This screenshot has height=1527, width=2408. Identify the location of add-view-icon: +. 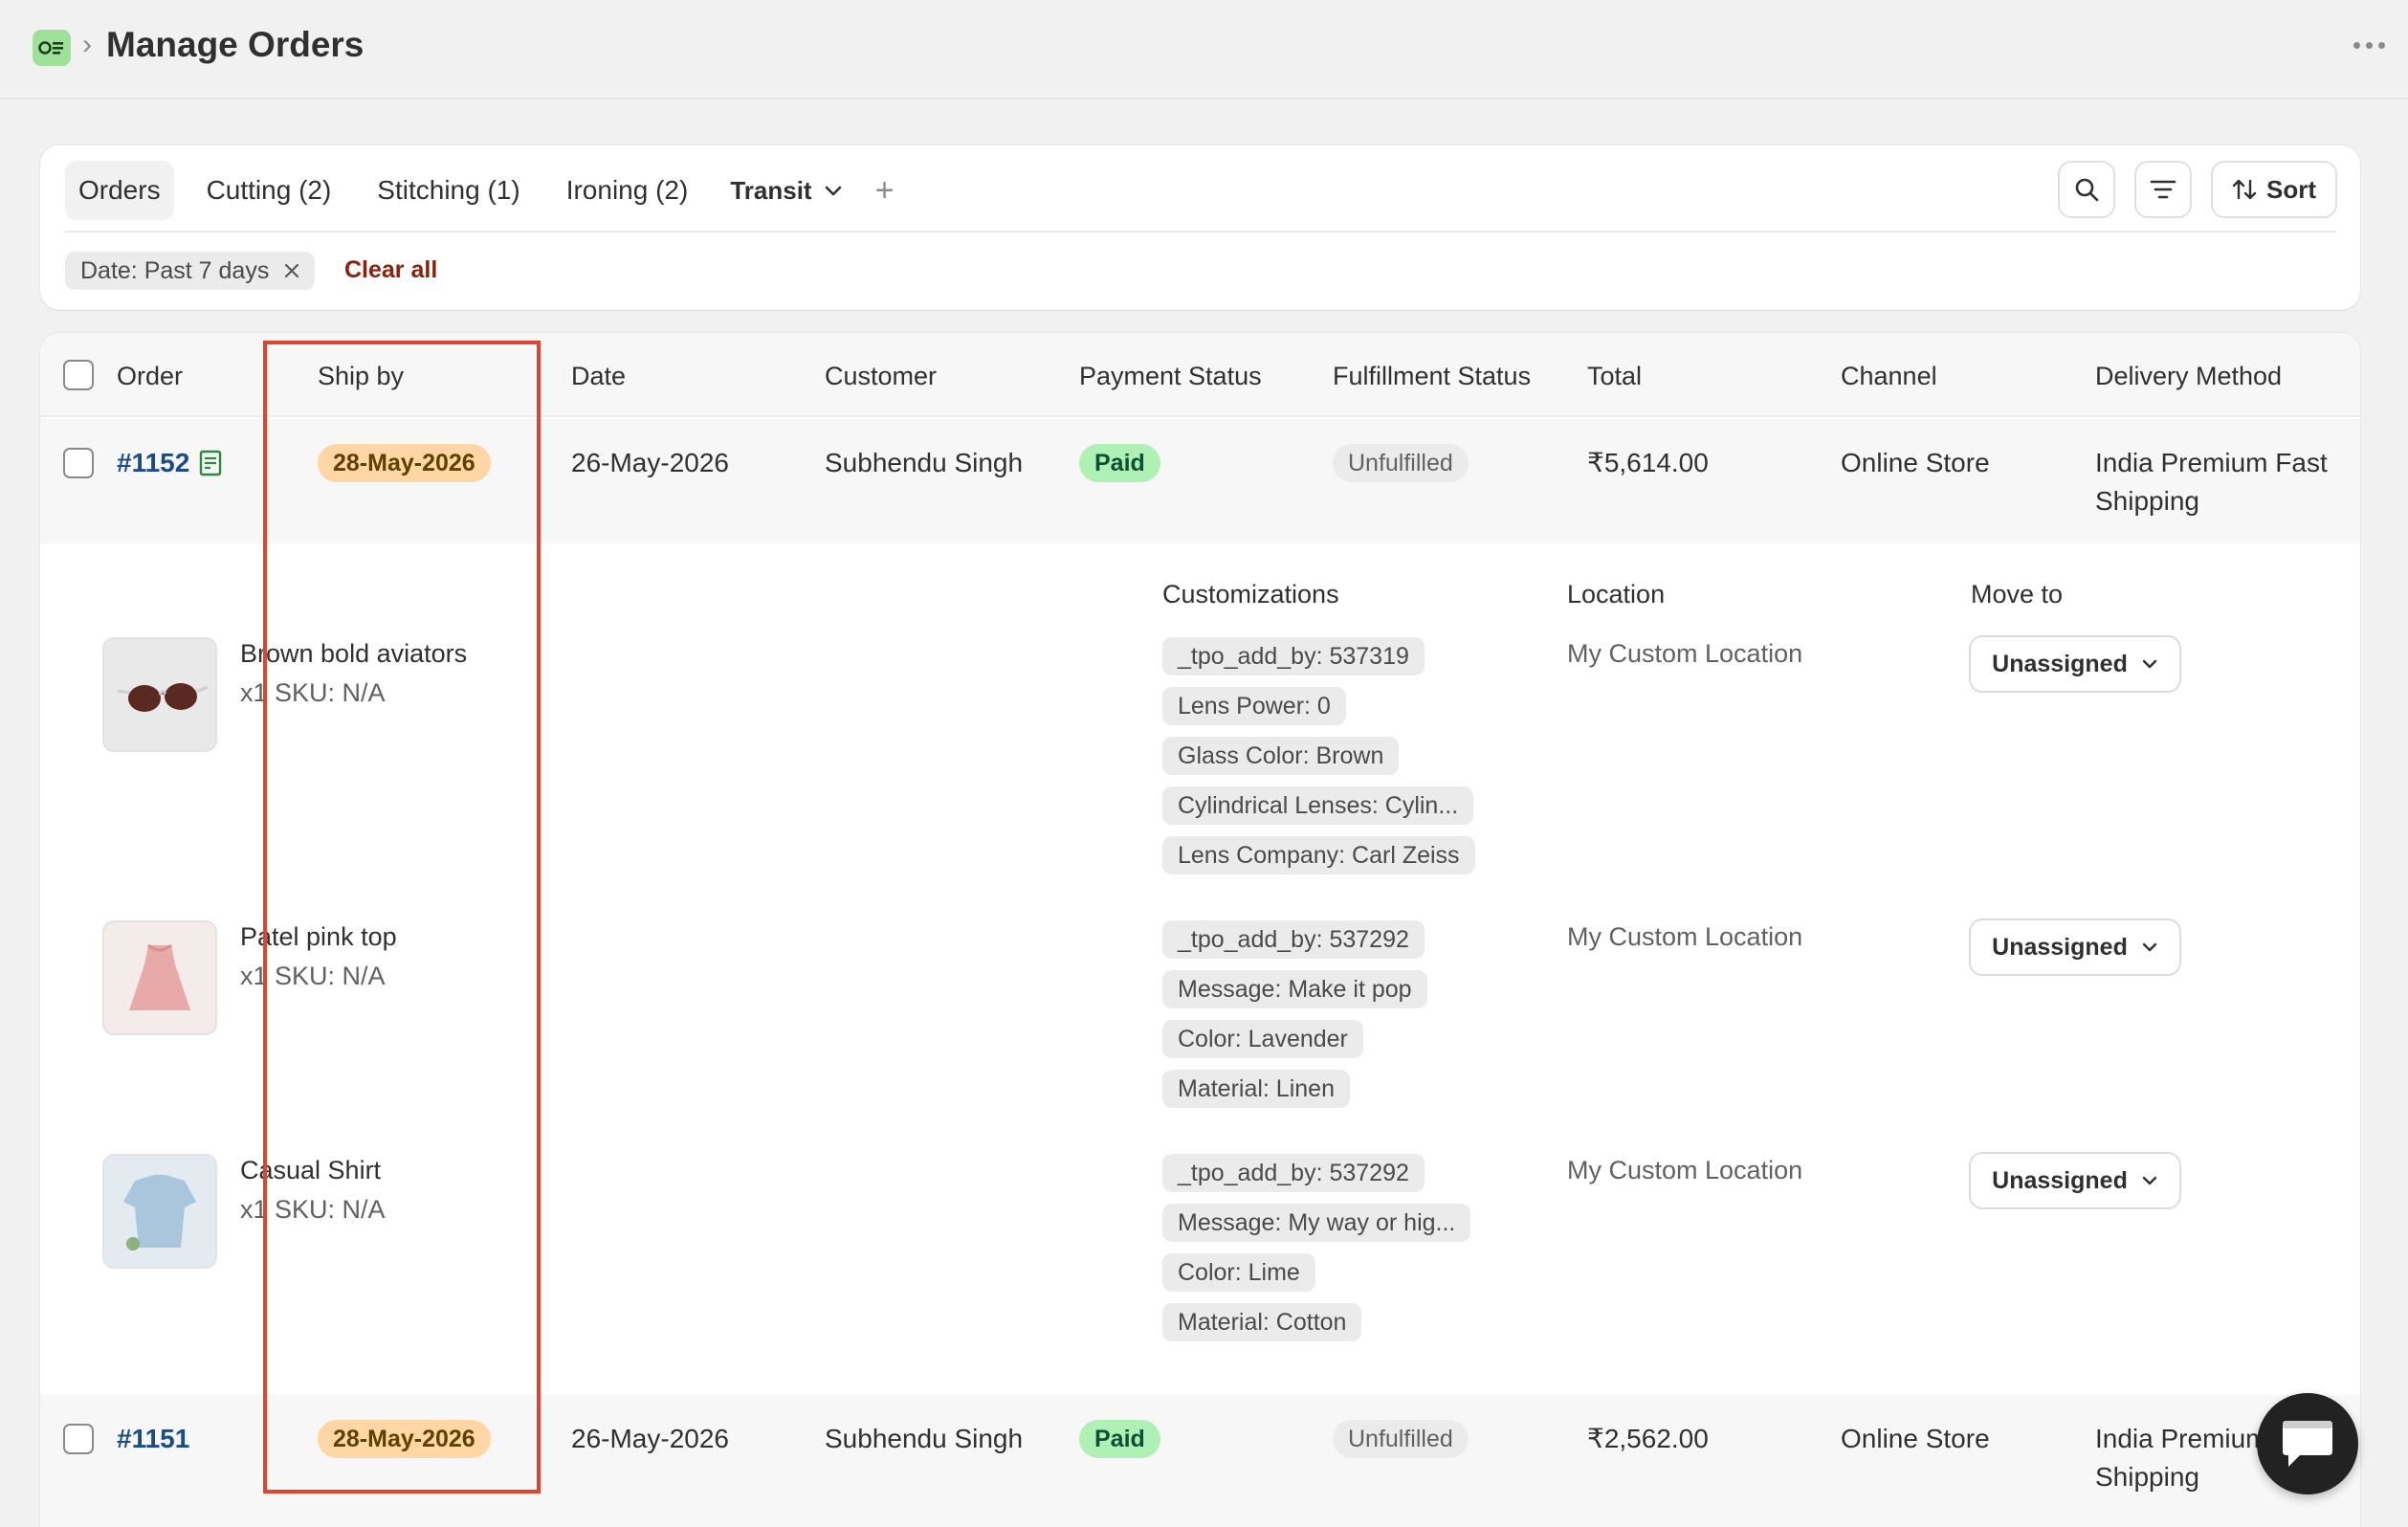
(885, 191).